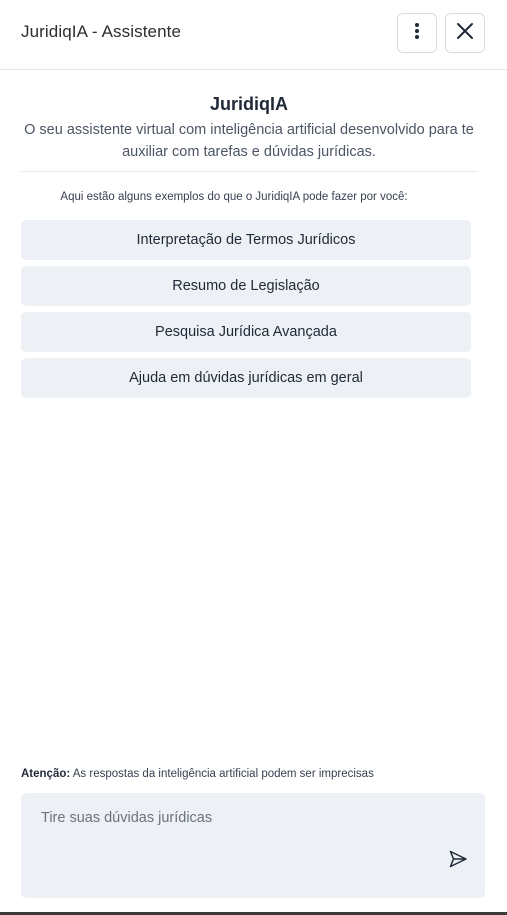  Describe the element at coordinates (231, 845) in the screenshot. I see `message-input` at that location.